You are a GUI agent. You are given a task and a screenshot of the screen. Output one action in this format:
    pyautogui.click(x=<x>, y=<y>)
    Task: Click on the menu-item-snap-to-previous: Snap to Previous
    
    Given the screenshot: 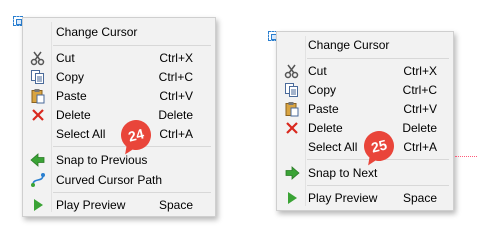 What is the action you would take?
    pyautogui.click(x=119, y=160)
    